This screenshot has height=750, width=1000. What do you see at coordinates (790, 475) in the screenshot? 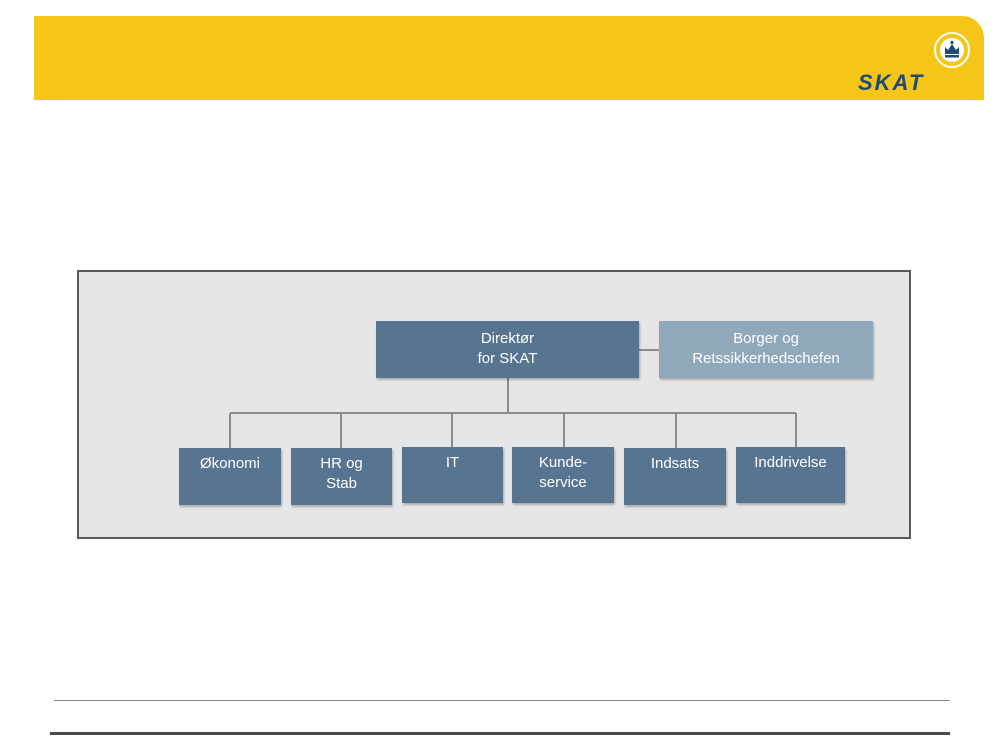
I see `org-box-inddrivelse: Inddrivelse` at bounding box center [790, 475].